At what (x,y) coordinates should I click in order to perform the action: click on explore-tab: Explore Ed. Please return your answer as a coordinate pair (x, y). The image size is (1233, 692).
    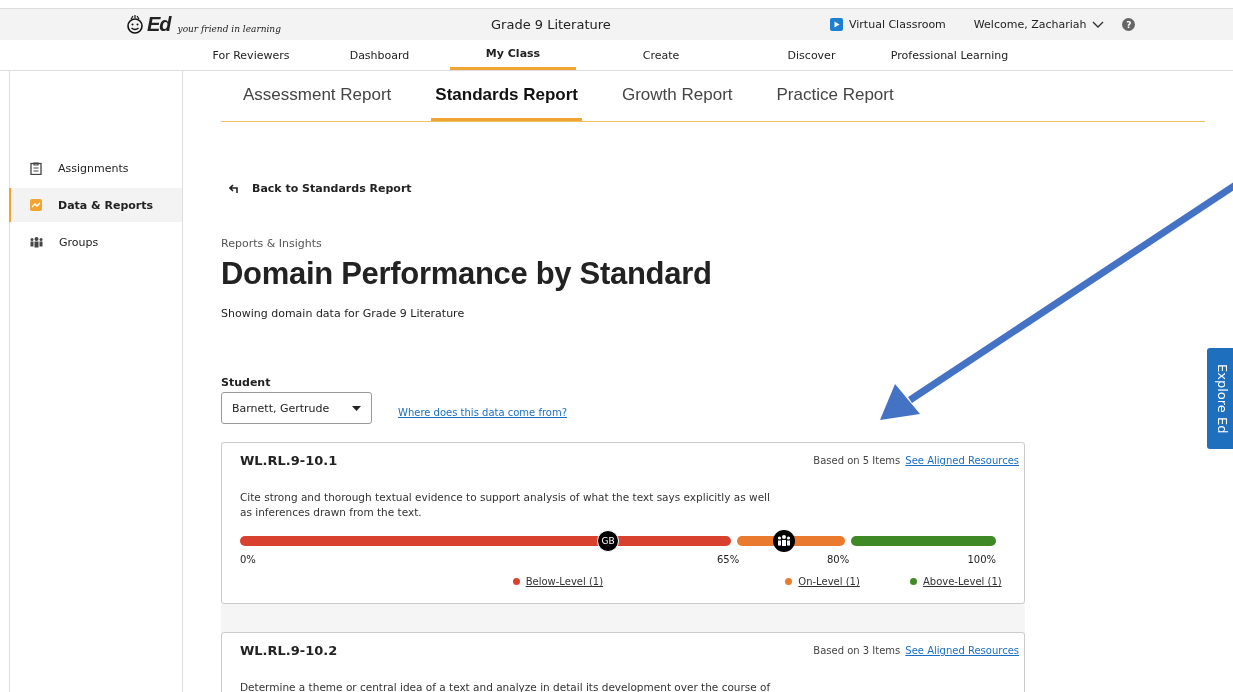
    Looking at the image, I should click on (1220, 398).